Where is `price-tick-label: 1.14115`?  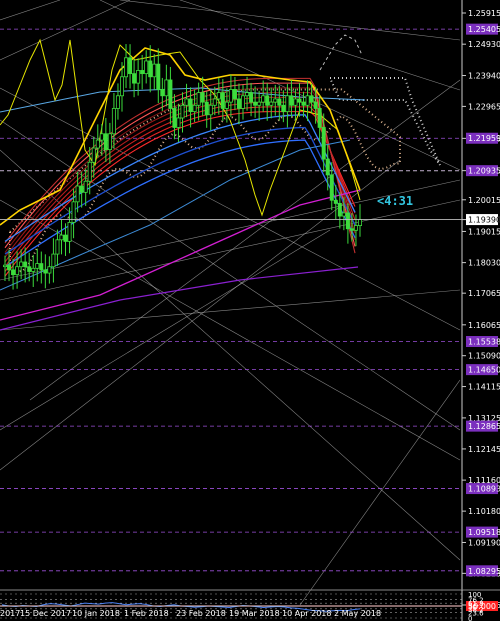
price-tick-label: 1.14115 is located at coordinates (484, 387).